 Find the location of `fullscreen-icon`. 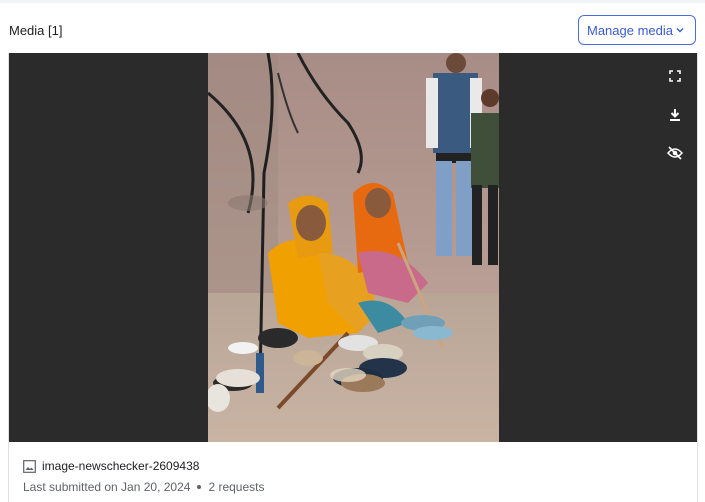

fullscreen-icon is located at coordinates (675, 76).